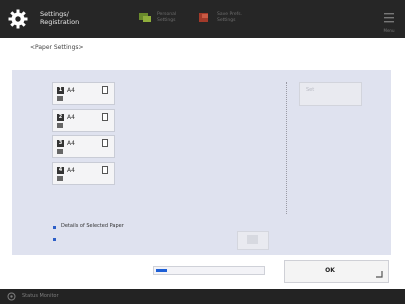 Image resolution: width=405 pixels, height=304 pixels. What do you see at coordinates (167, 14) in the screenshot?
I see `personal-settings-label-1: Personal` at bounding box center [167, 14].